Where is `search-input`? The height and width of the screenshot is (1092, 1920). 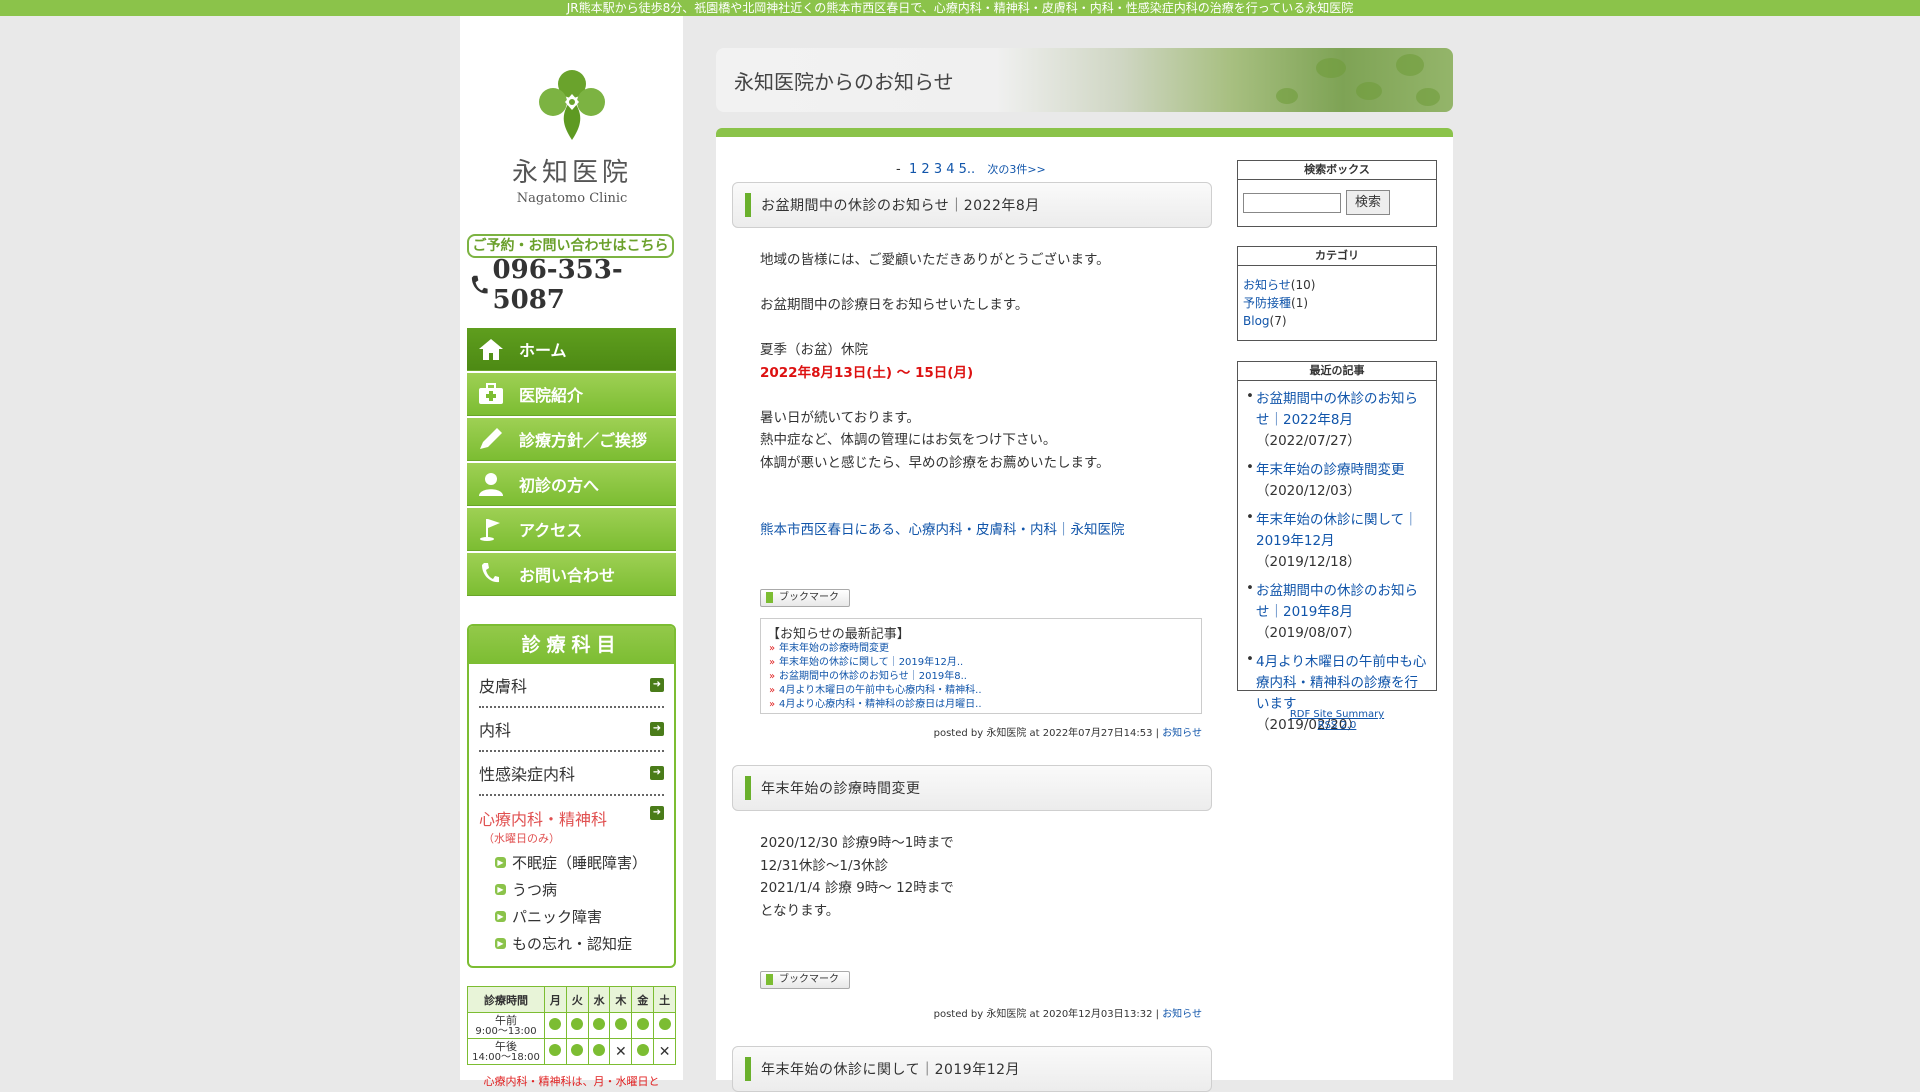 search-input is located at coordinates (1292, 203).